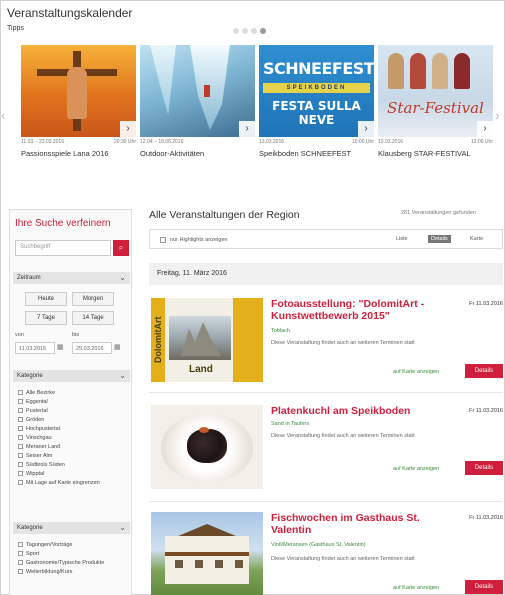 This screenshot has height=595, width=505. I want to click on checkbox-item: Vinschgau, so click(59, 437).